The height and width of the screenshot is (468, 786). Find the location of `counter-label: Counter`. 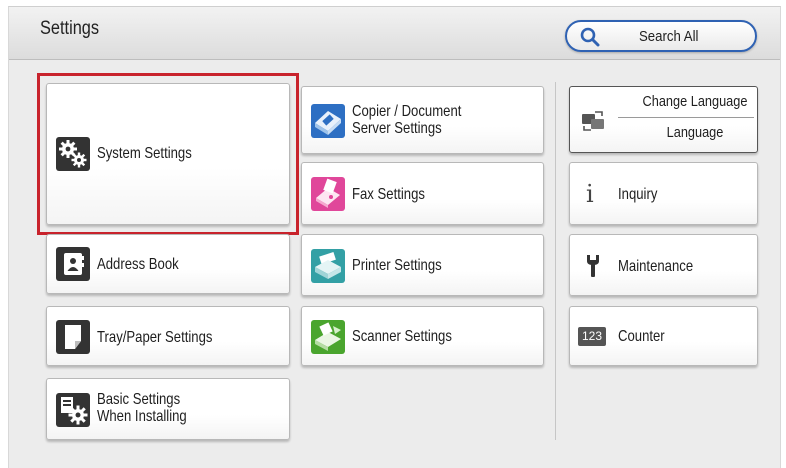

counter-label: Counter is located at coordinates (641, 336).